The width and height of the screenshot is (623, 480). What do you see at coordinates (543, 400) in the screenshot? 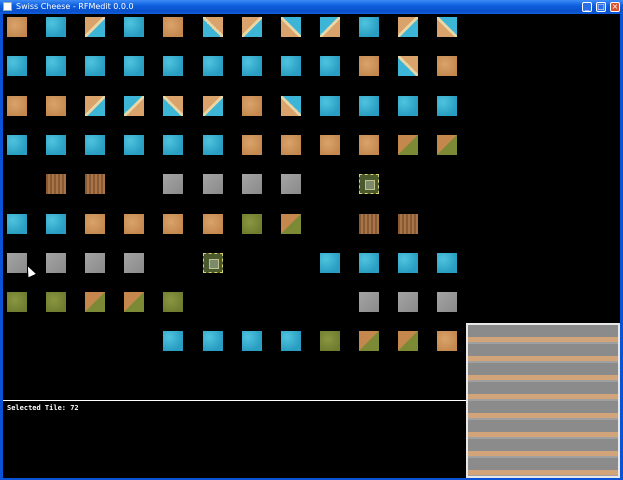
I see `tile-preview` at bounding box center [543, 400].